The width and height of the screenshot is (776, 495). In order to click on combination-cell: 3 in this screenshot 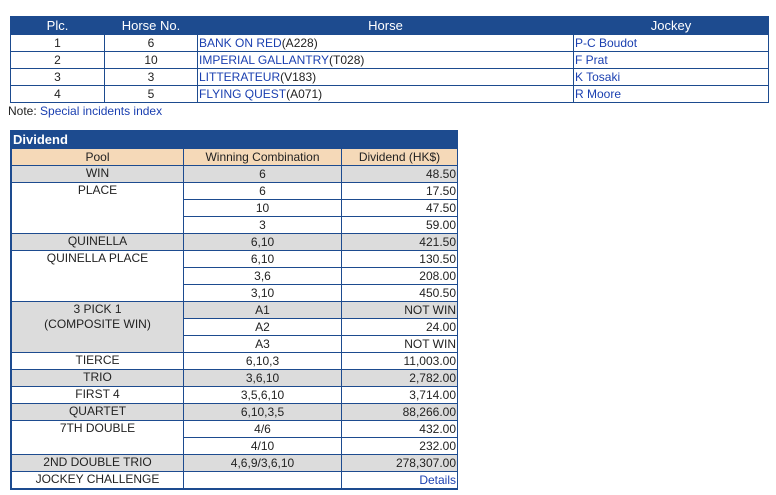, I will do `click(262, 225)`.